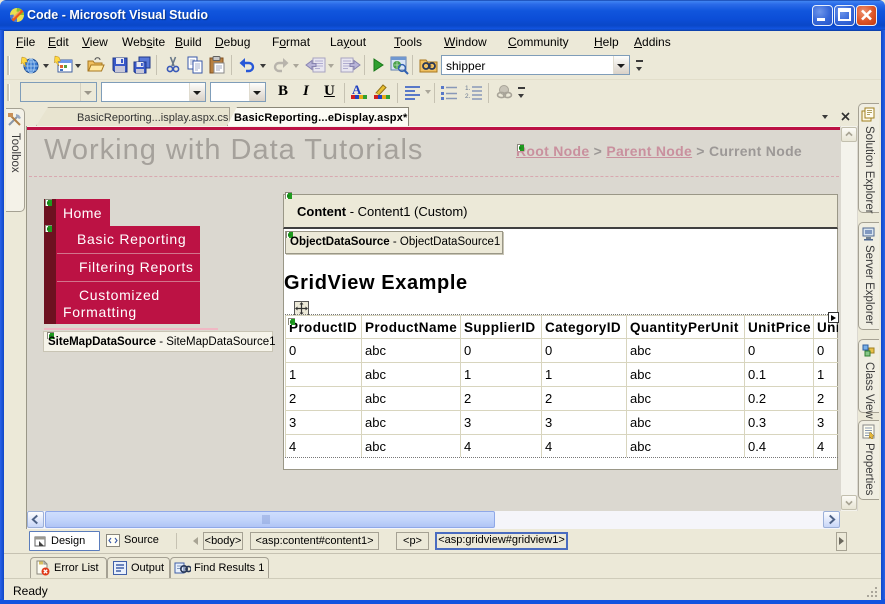  What do you see at coordinates (468, 96) in the screenshot?
I see `svg-text: 2.` at bounding box center [468, 96].